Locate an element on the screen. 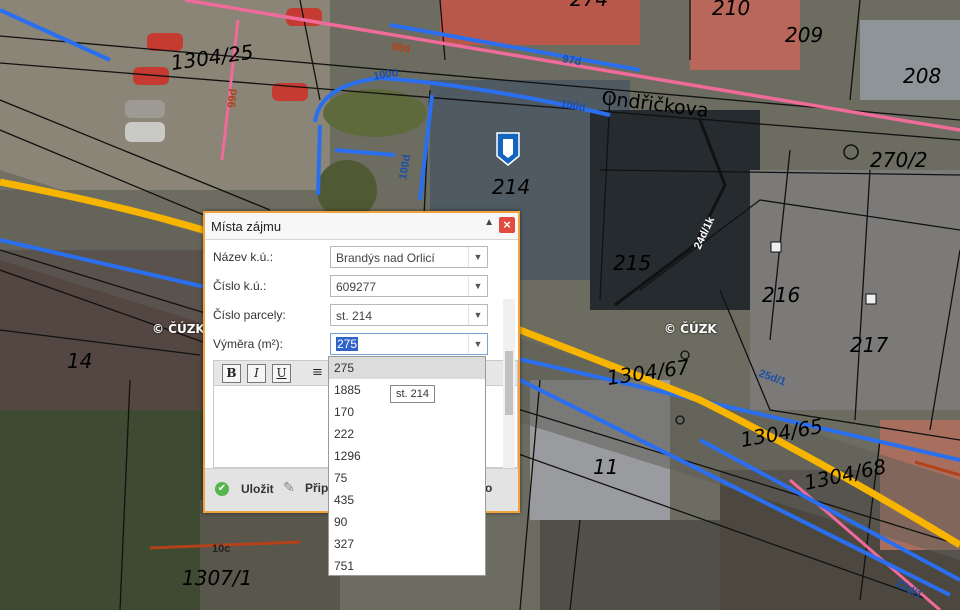 Image resolution: width=960 pixels, height=610 pixels. dropdown-option: 1296 is located at coordinates (407, 456).